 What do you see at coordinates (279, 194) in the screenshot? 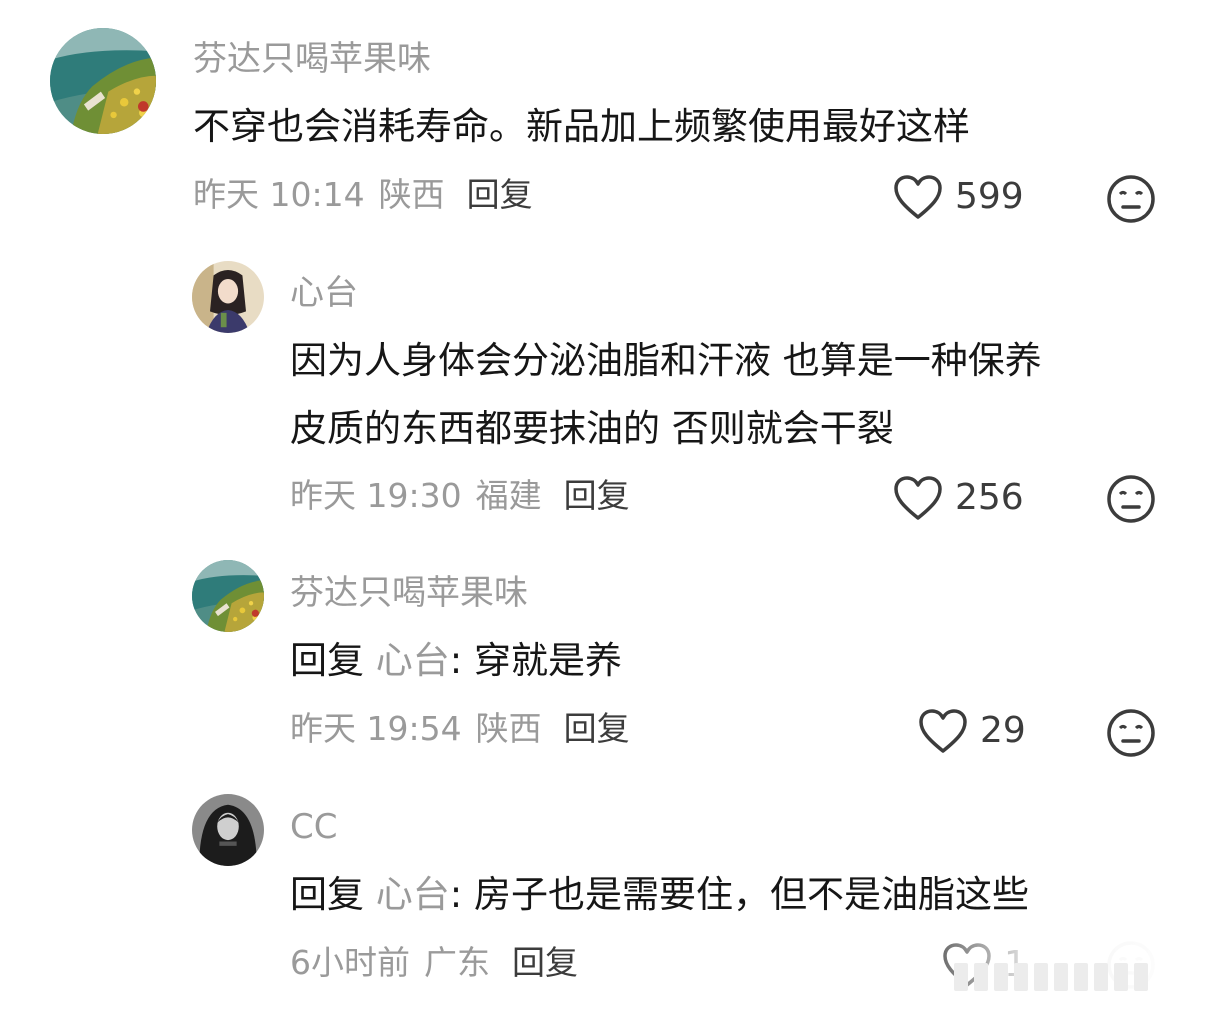
I see `timestamp: 昨天 10:14` at bounding box center [279, 194].